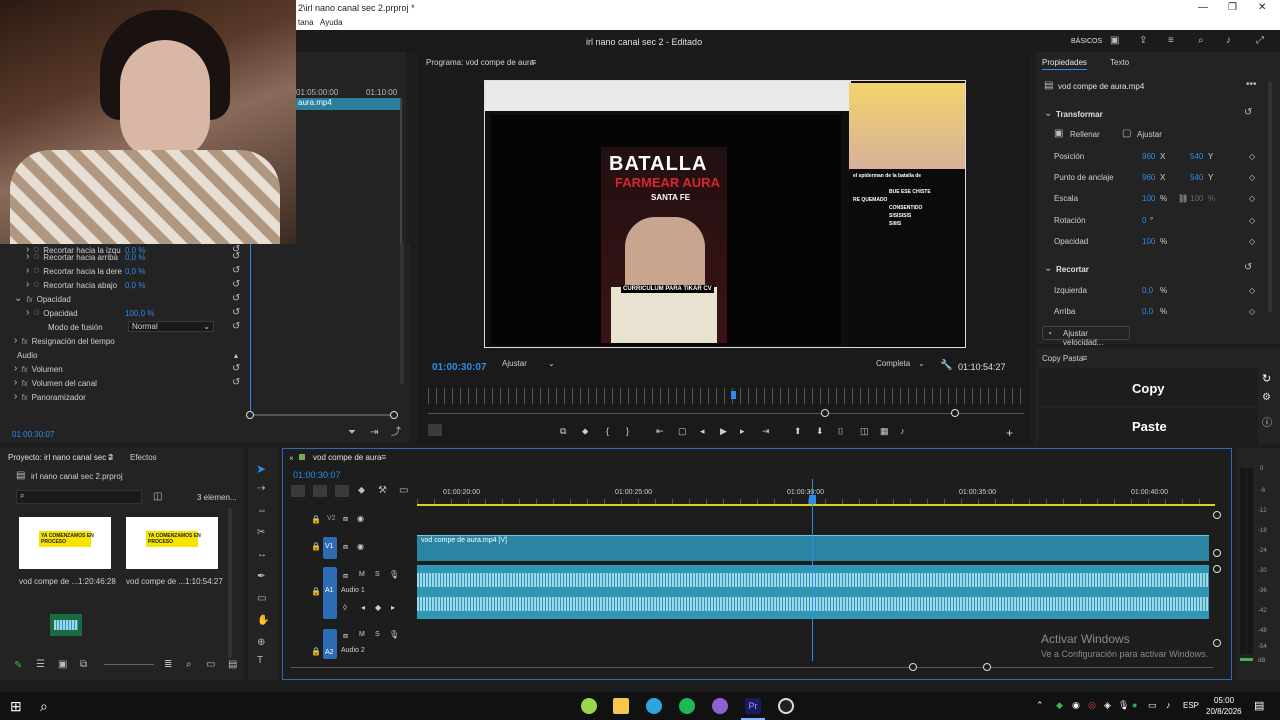 The height and width of the screenshot is (720, 1280). Describe the element at coordinates (1072, 269) in the screenshot. I see `crop-header: Recortar` at that location.